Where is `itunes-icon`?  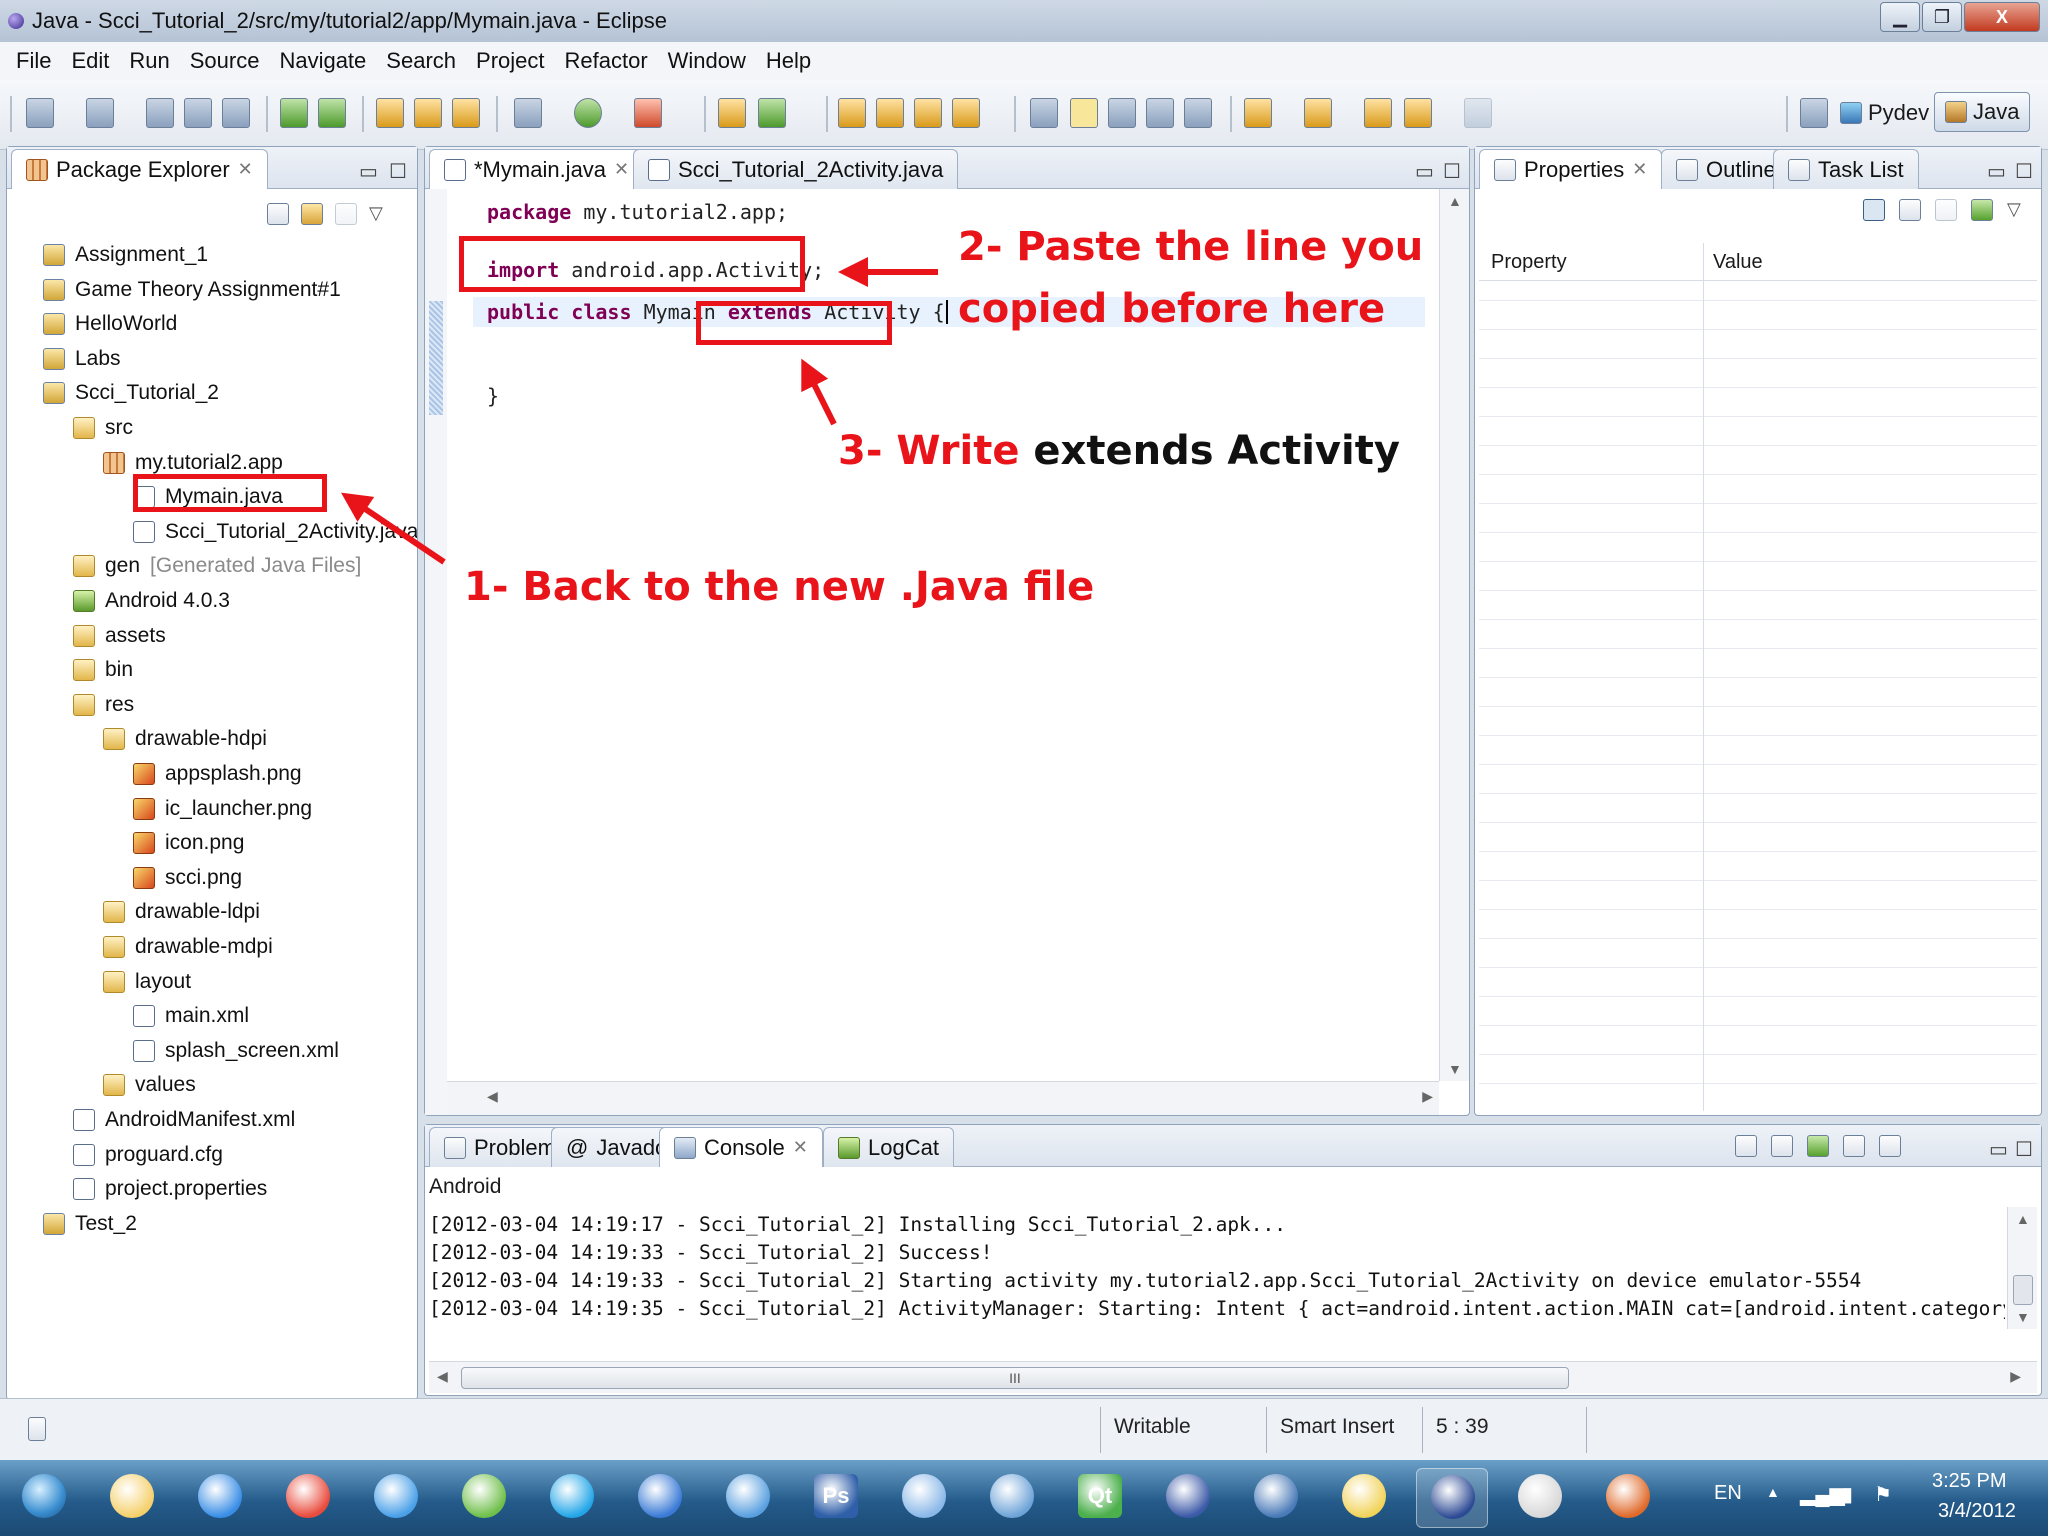 itunes-icon is located at coordinates (660, 1496).